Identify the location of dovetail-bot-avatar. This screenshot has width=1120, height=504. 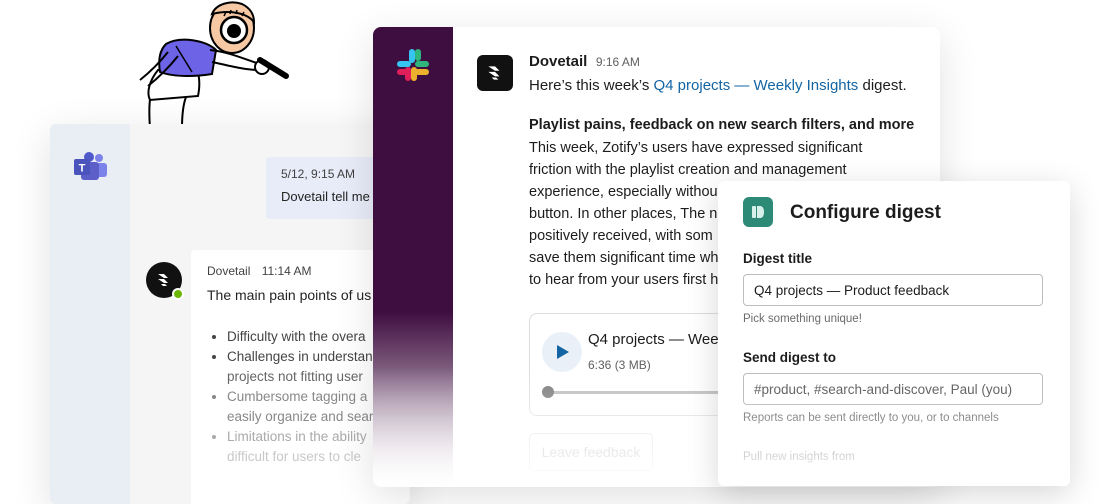
(165, 281).